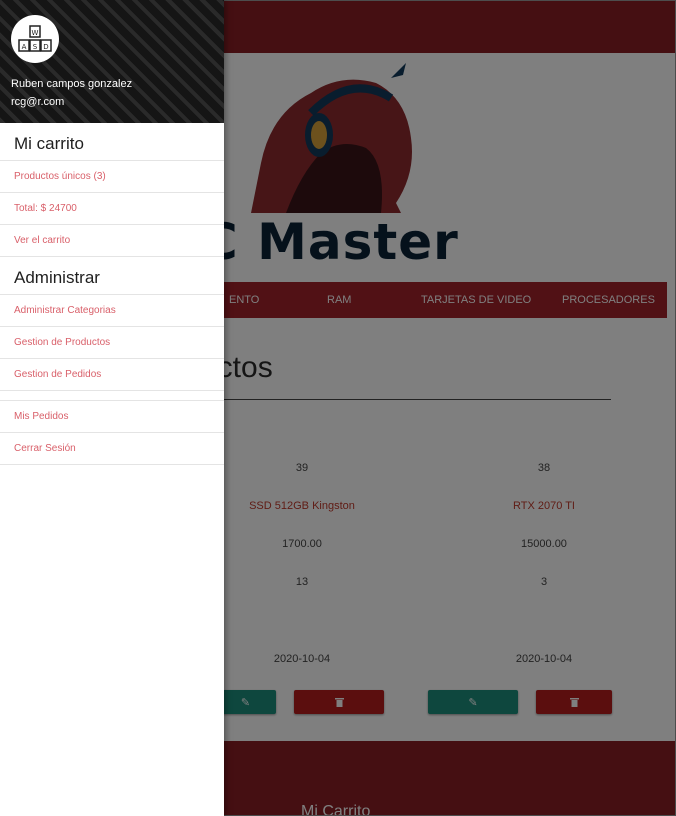 The height and width of the screenshot is (816, 676). What do you see at coordinates (112, 61) in the screenshot?
I see `user-view: W A S D Ruben campos gonzalez rcg@r.com` at bounding box center [112, 61].